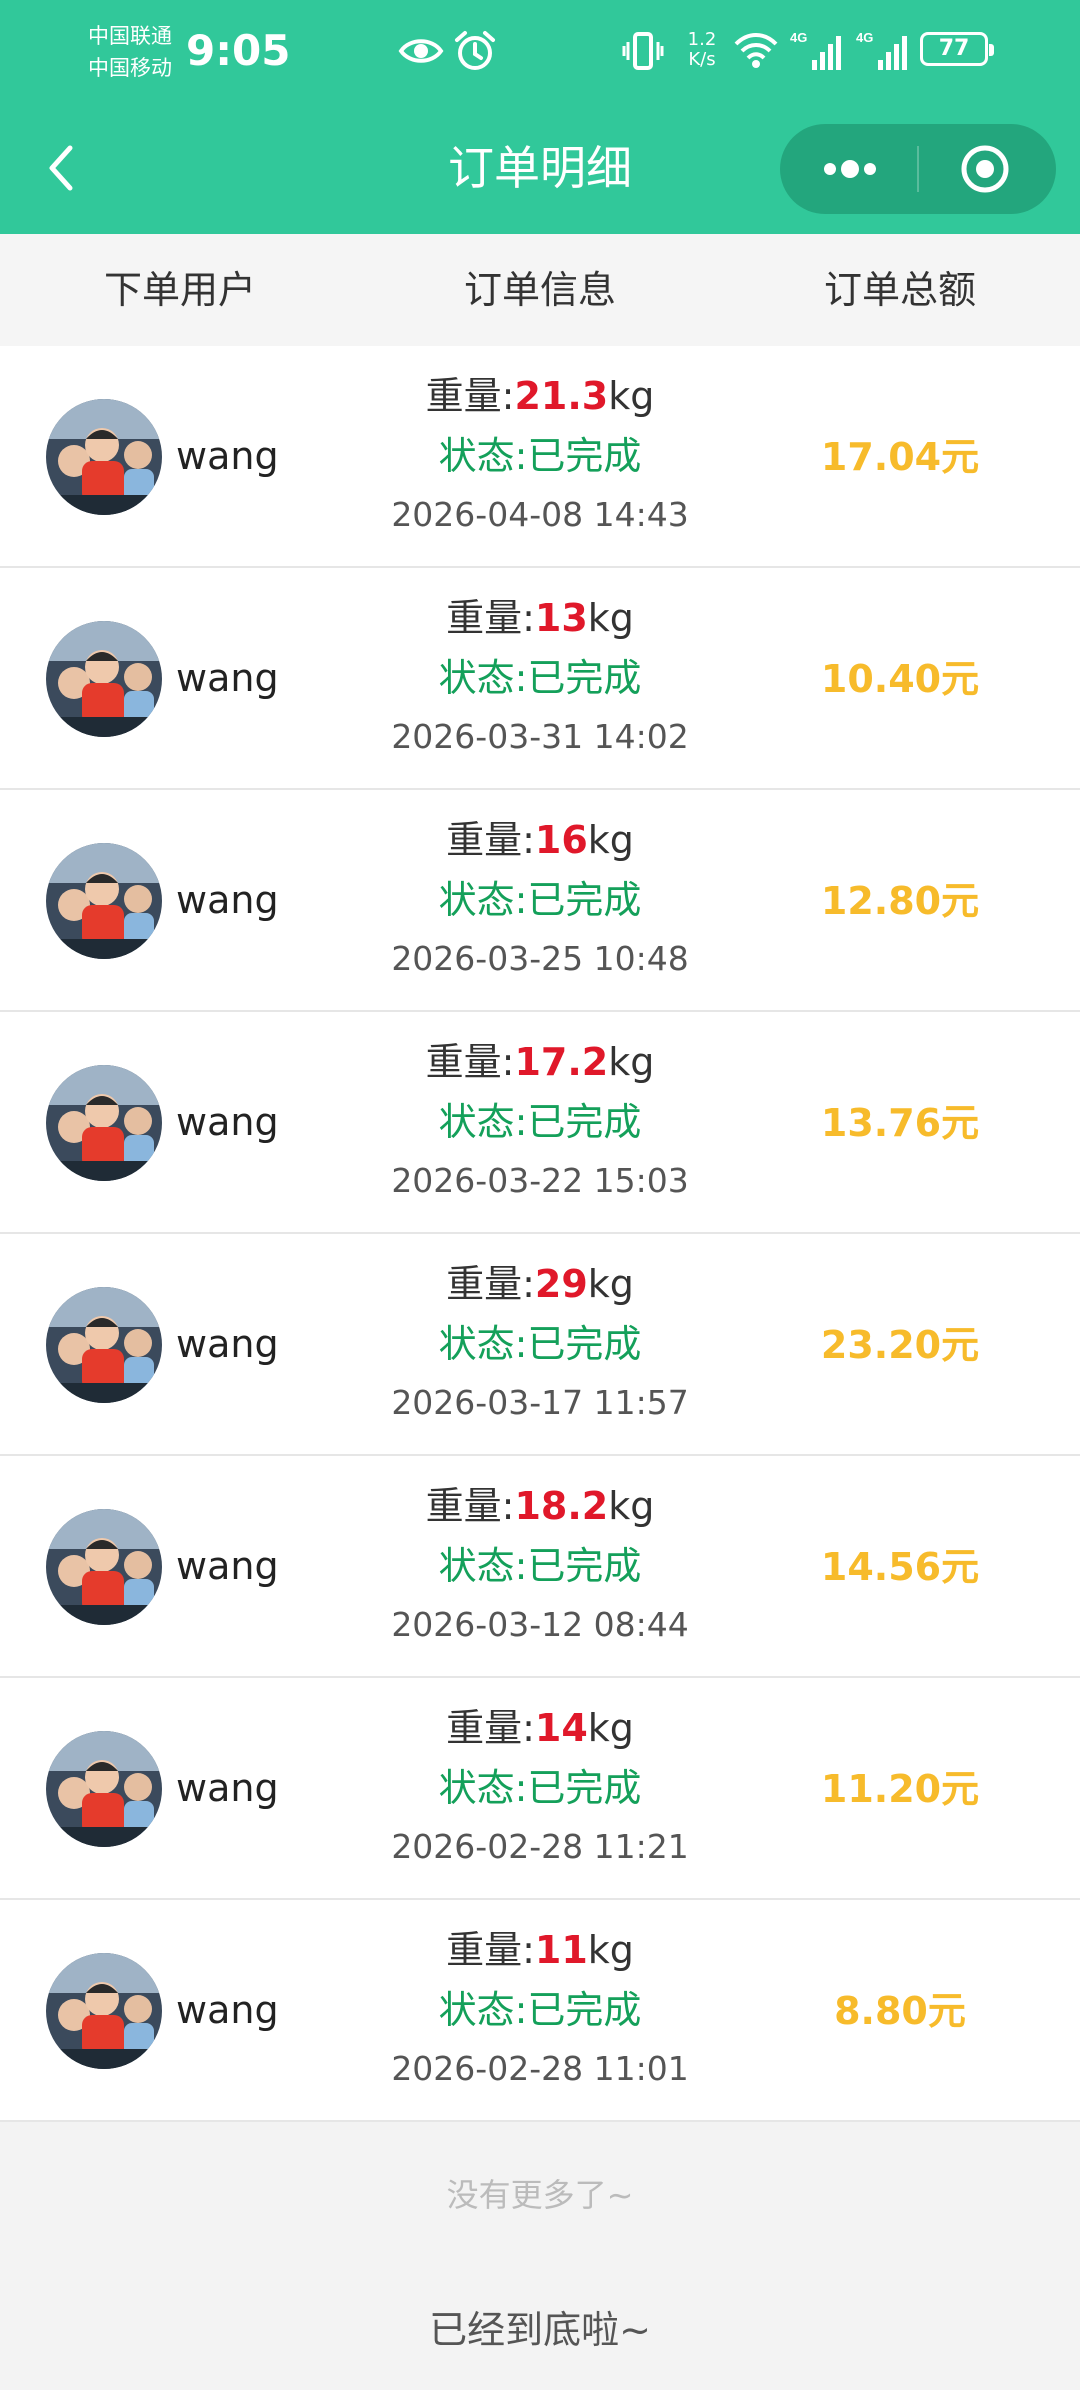 This screenshot has width=1080, height=2390. Describe the element at coordinates (864, 37) in the screenshot. I see `sig2-label: 4G` at that location.